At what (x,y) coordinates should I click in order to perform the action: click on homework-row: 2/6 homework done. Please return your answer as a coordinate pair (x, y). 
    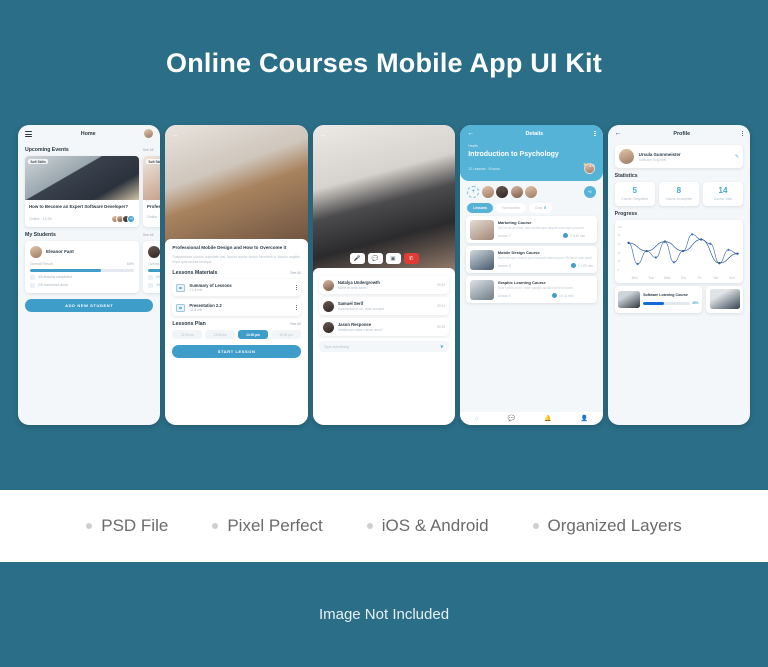
    Looking at the image, I should click on (82, 285).